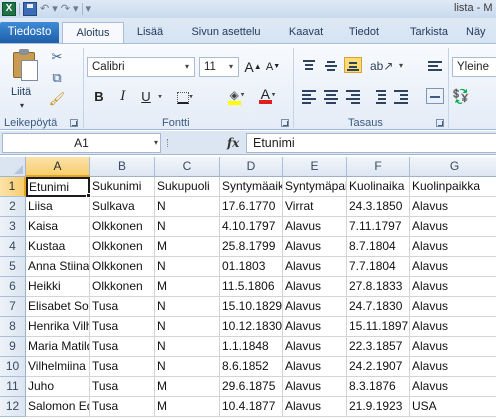 This screenshot has height=419, width=496. I want to click on cell-f2: 24.3.1850, so click(378, 207).